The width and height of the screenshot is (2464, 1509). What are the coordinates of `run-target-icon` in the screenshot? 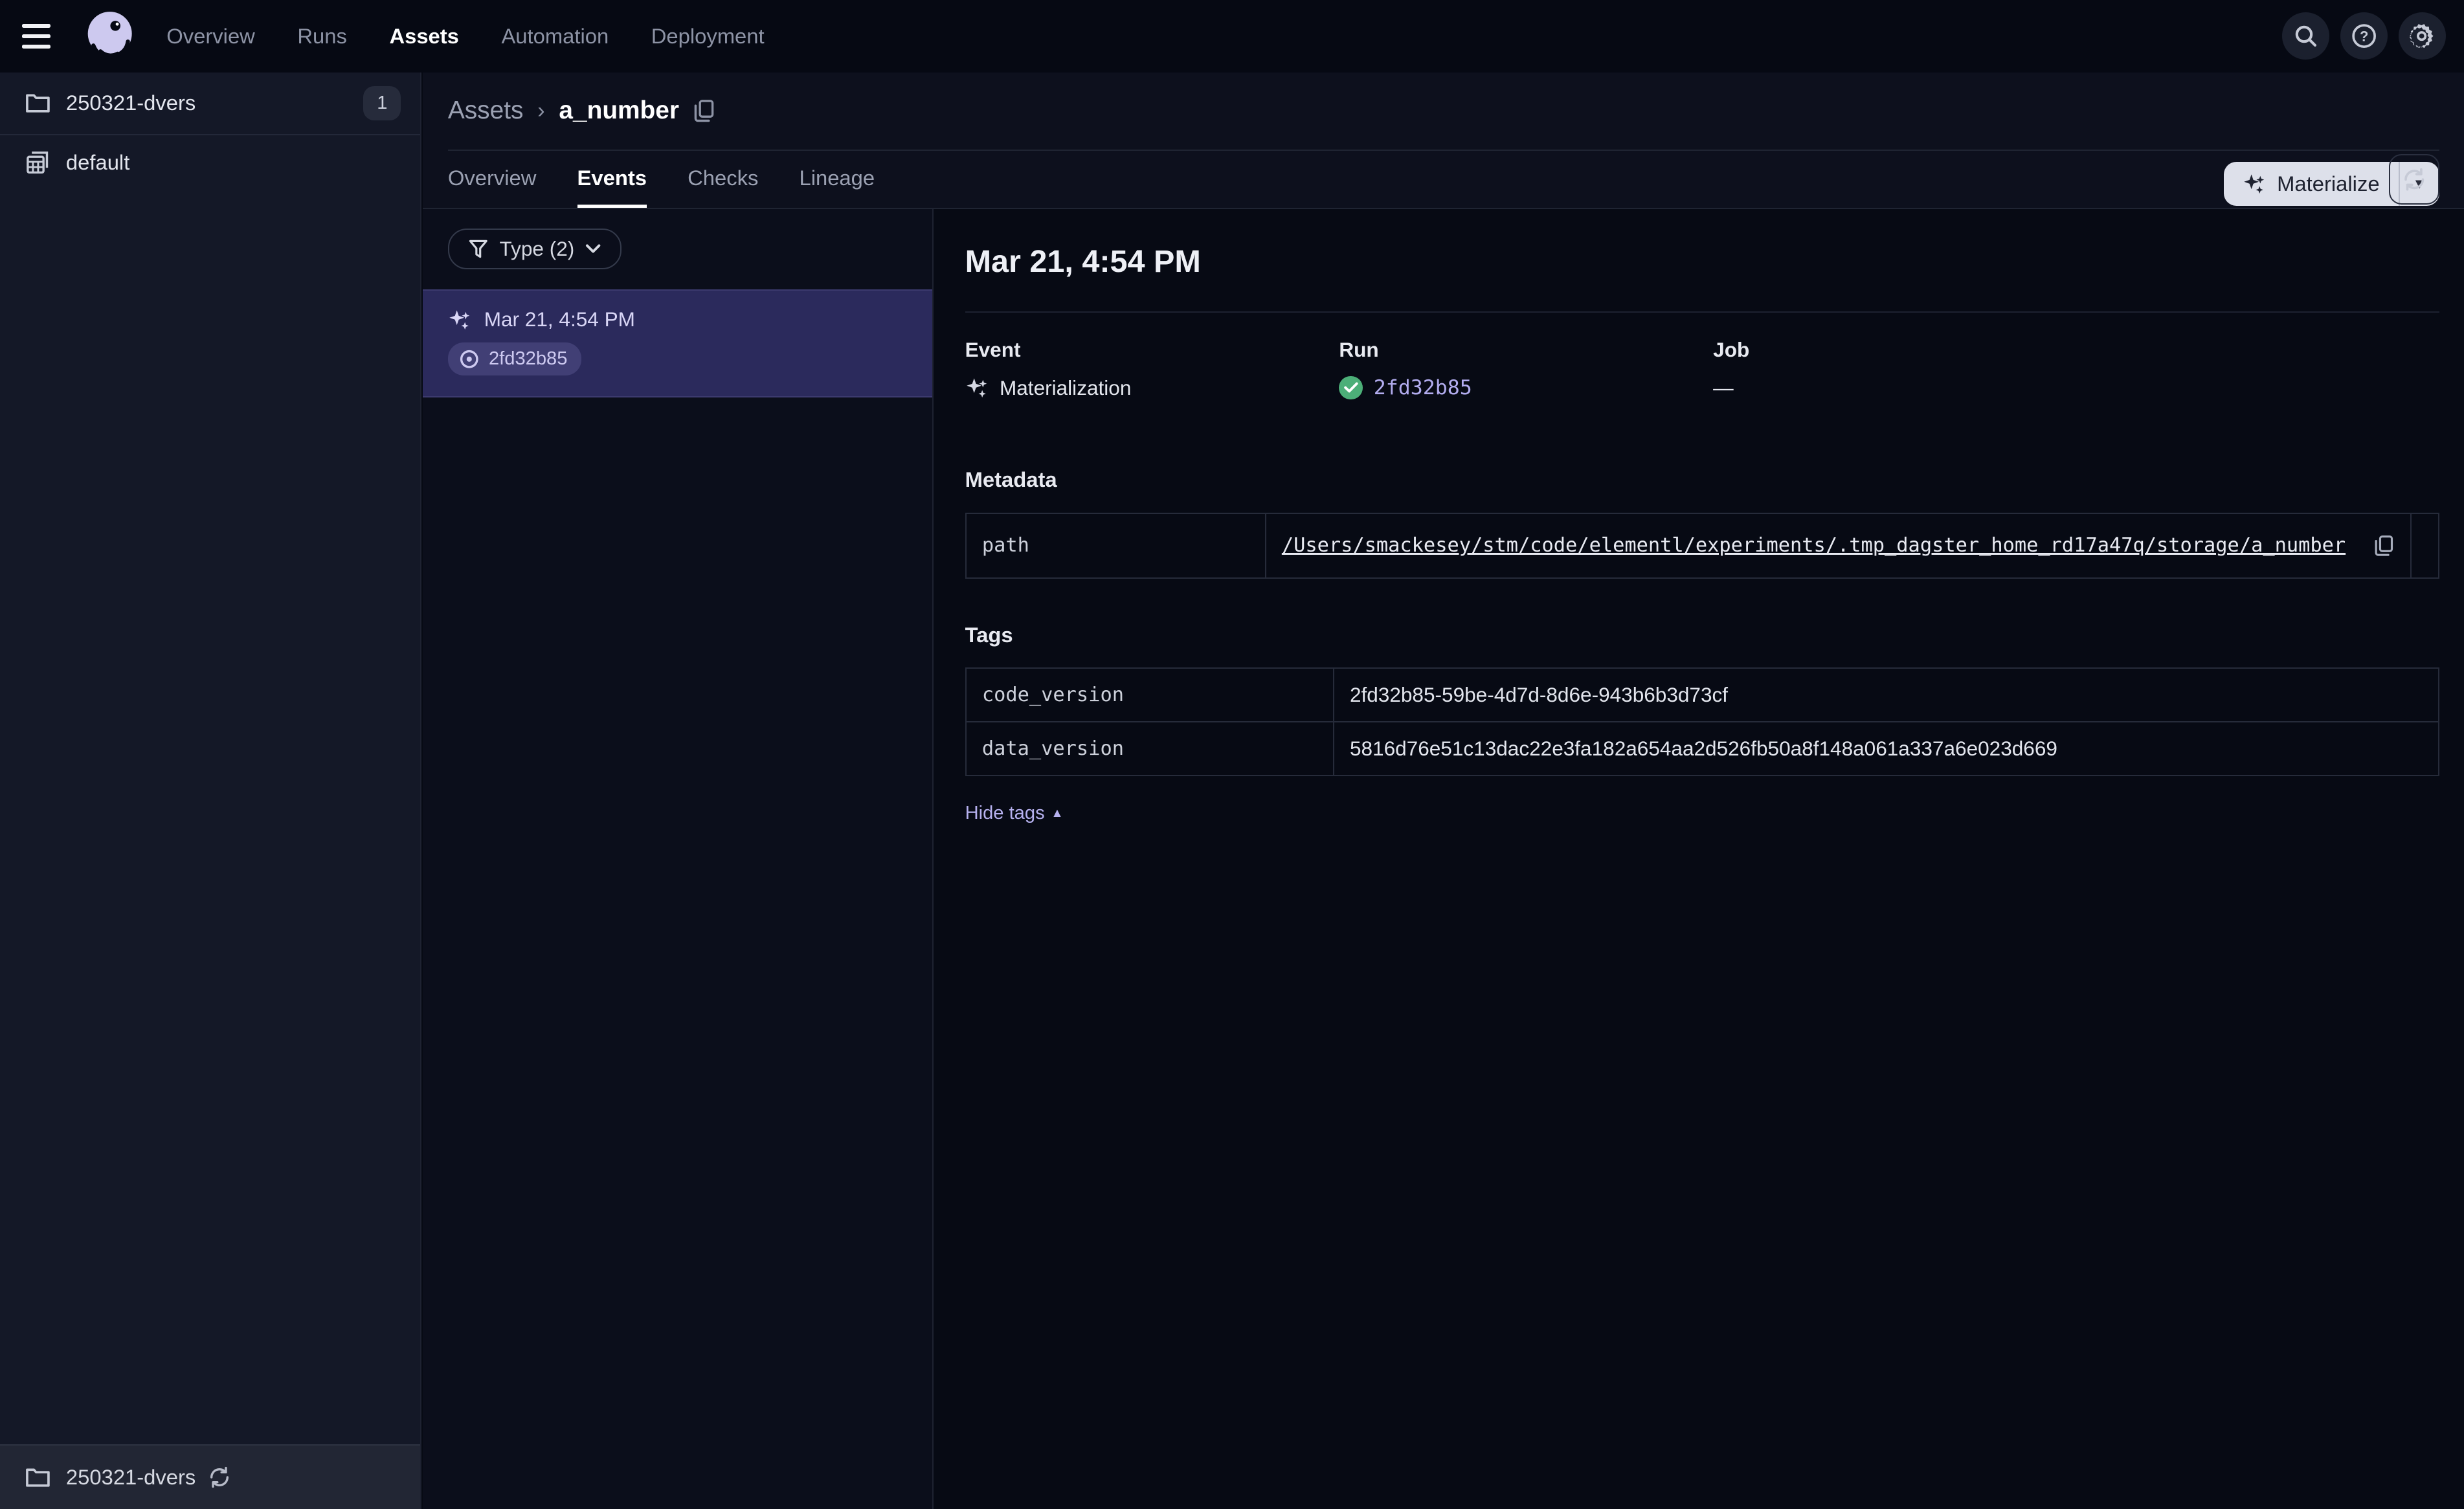 It's located at (469, 359).